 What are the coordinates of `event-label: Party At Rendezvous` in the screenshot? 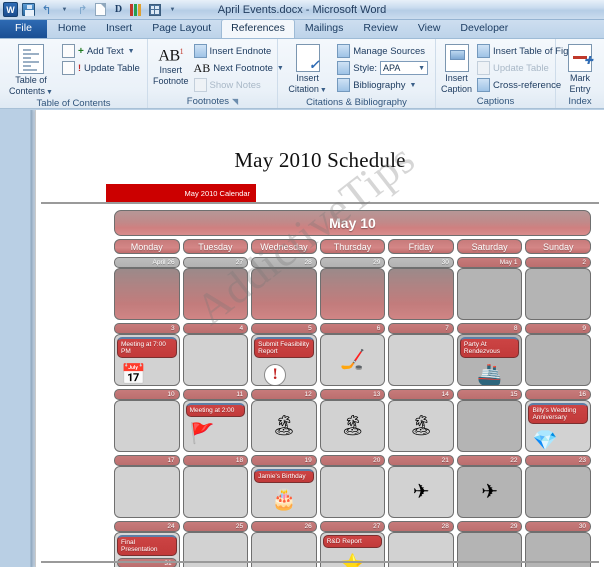 It's located at (489, 347).